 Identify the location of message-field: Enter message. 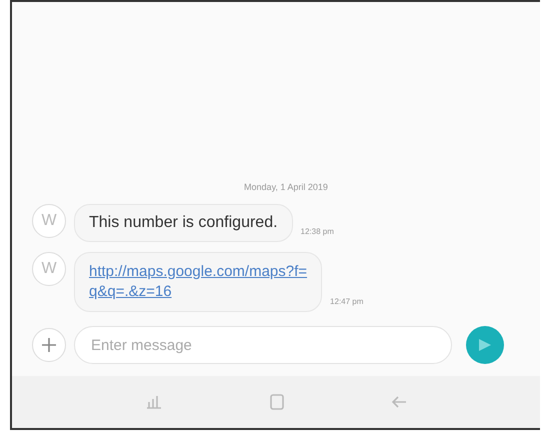
(263, 345).